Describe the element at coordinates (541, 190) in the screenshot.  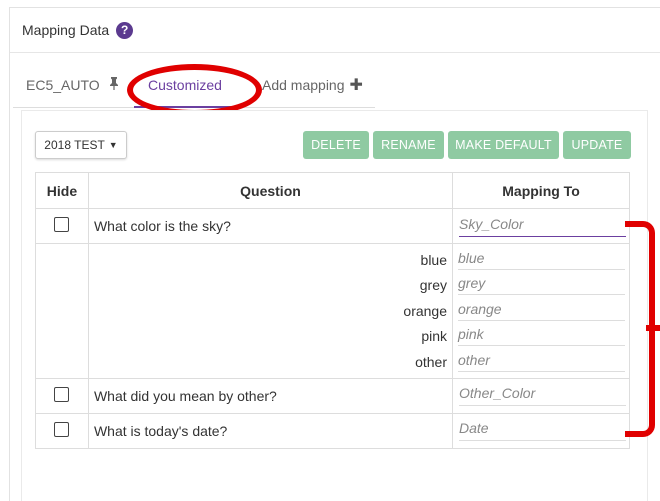
I see `column-header-mapping: Mapping To` at that location.